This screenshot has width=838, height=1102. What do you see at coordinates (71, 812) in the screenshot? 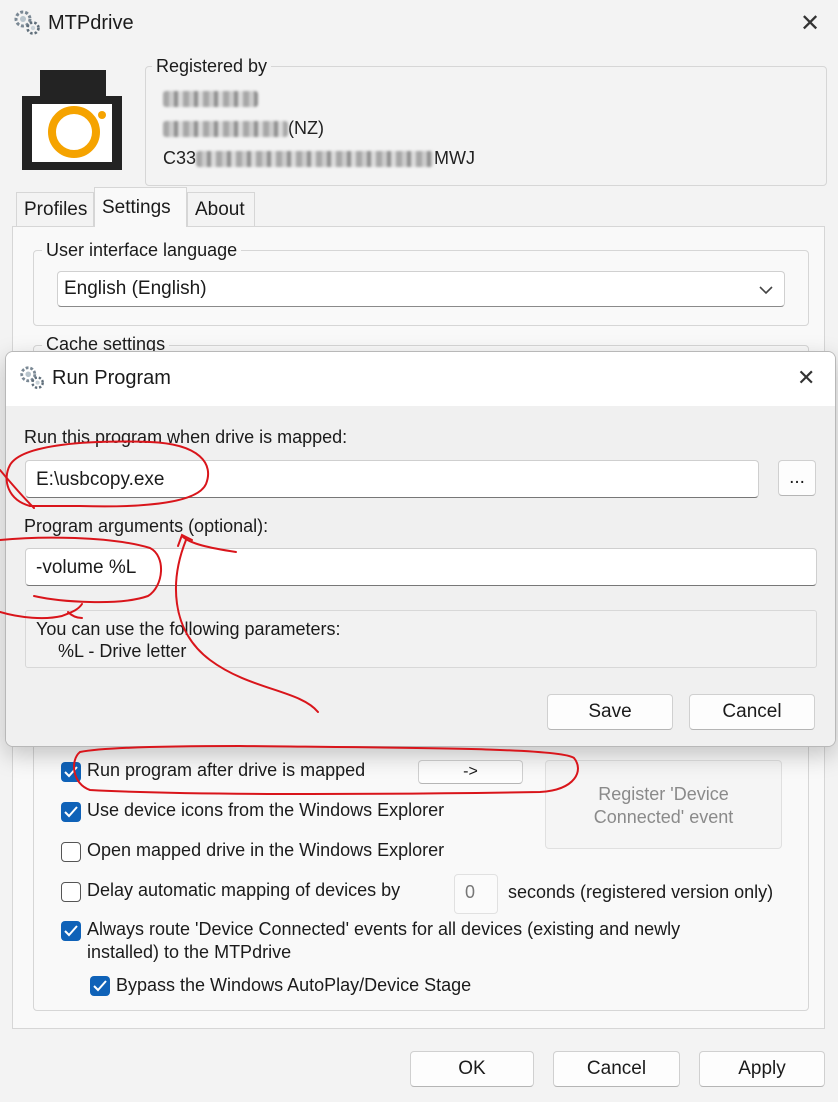
I see `device-icons-checkbox` at bounding box center [71, 812].